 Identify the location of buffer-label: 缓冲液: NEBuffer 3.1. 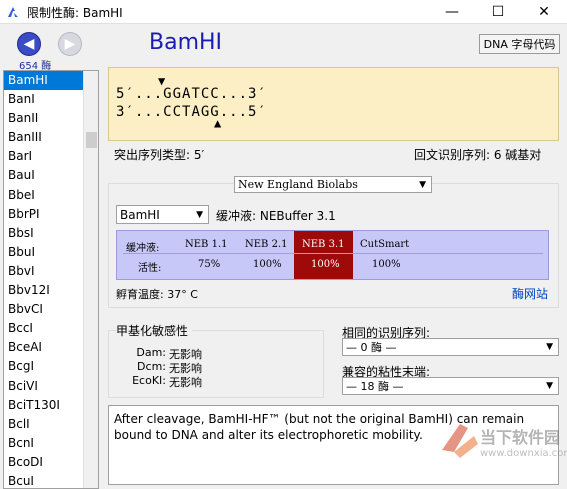
(276, 216).